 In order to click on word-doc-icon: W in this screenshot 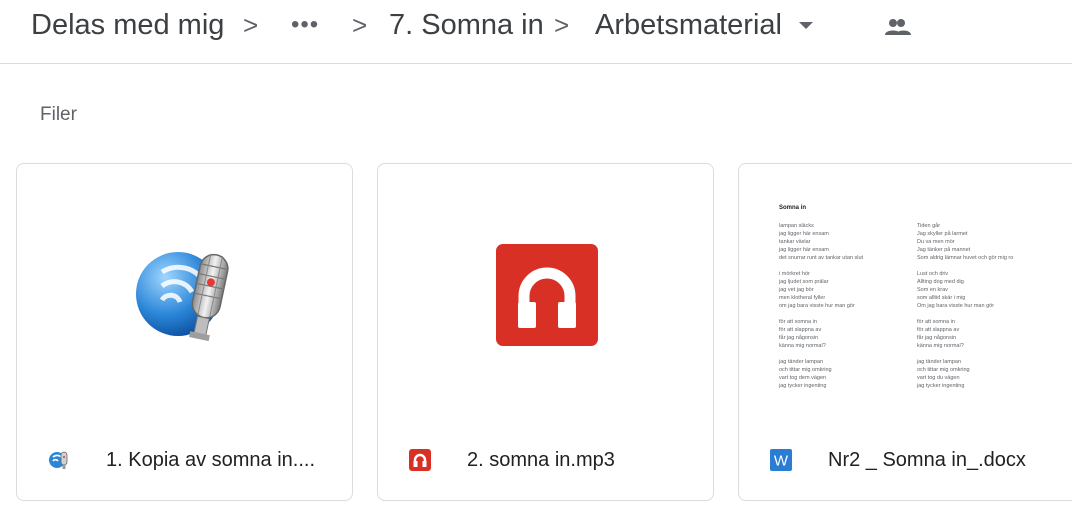, I will do `click(781, 460)`.